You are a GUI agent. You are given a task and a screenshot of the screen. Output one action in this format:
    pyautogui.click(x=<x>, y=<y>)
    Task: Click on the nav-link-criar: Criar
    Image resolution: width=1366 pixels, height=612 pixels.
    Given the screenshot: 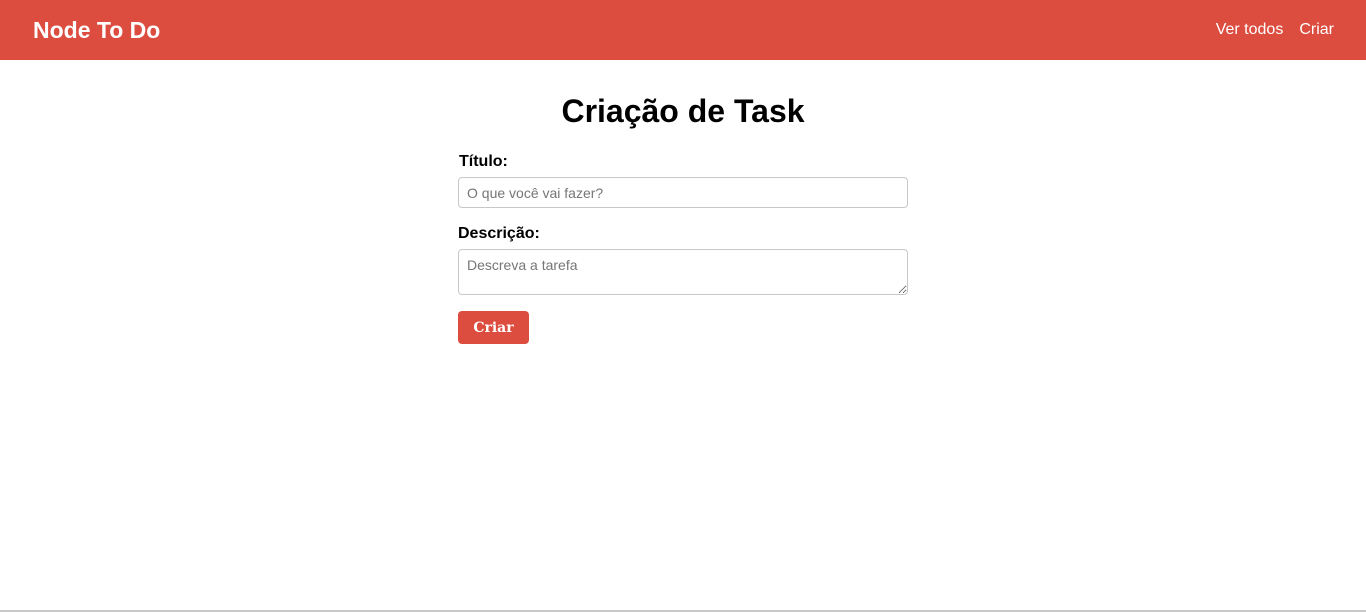 What is the action you would take?
    pyautogui.click(x=1316, y=30)
    